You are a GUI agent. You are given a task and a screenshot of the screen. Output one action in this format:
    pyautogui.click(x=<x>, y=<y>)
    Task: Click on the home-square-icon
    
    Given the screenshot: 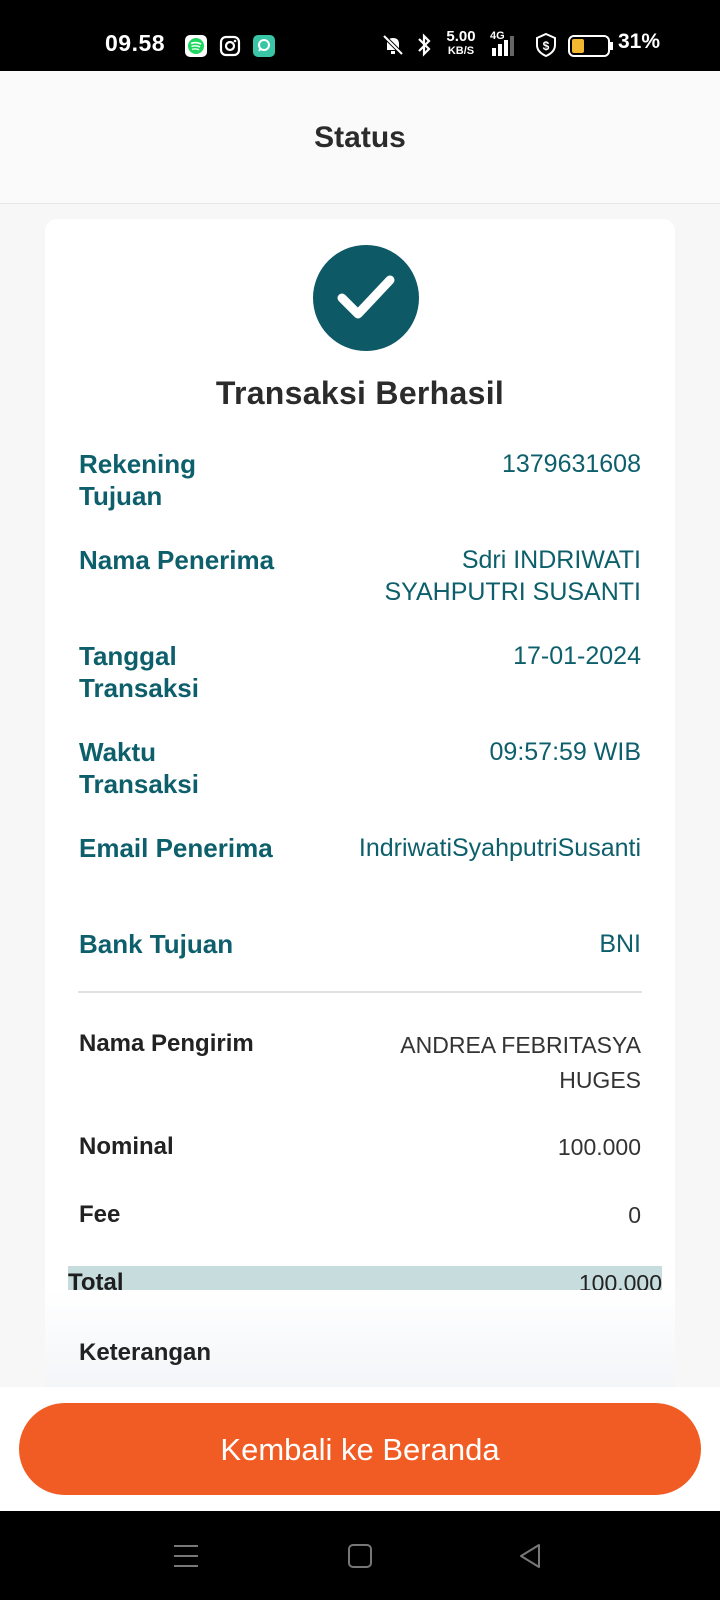 What is the action you would take?
    pyautogui.click(x=360, y=1558)
    